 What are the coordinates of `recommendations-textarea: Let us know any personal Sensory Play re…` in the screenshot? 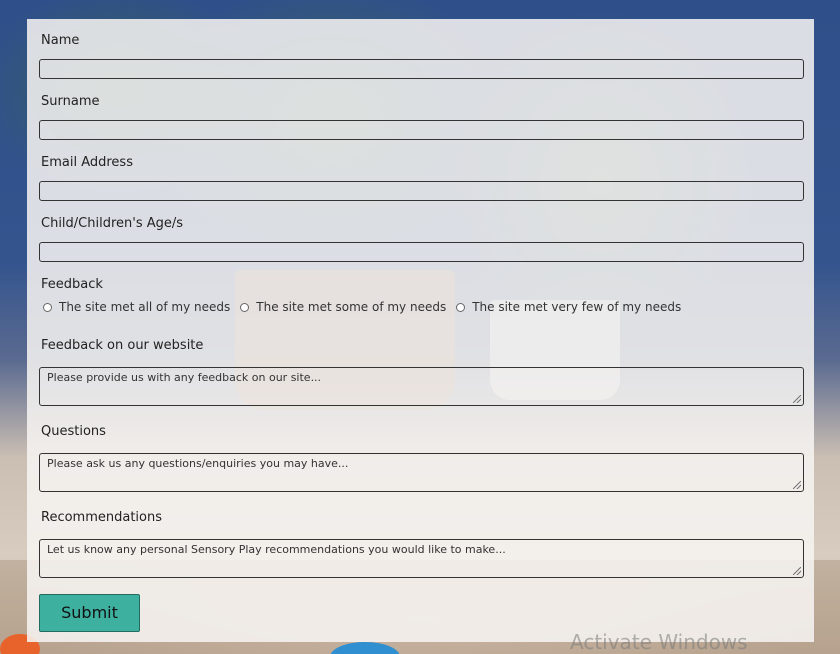 It's located at (421, 558).